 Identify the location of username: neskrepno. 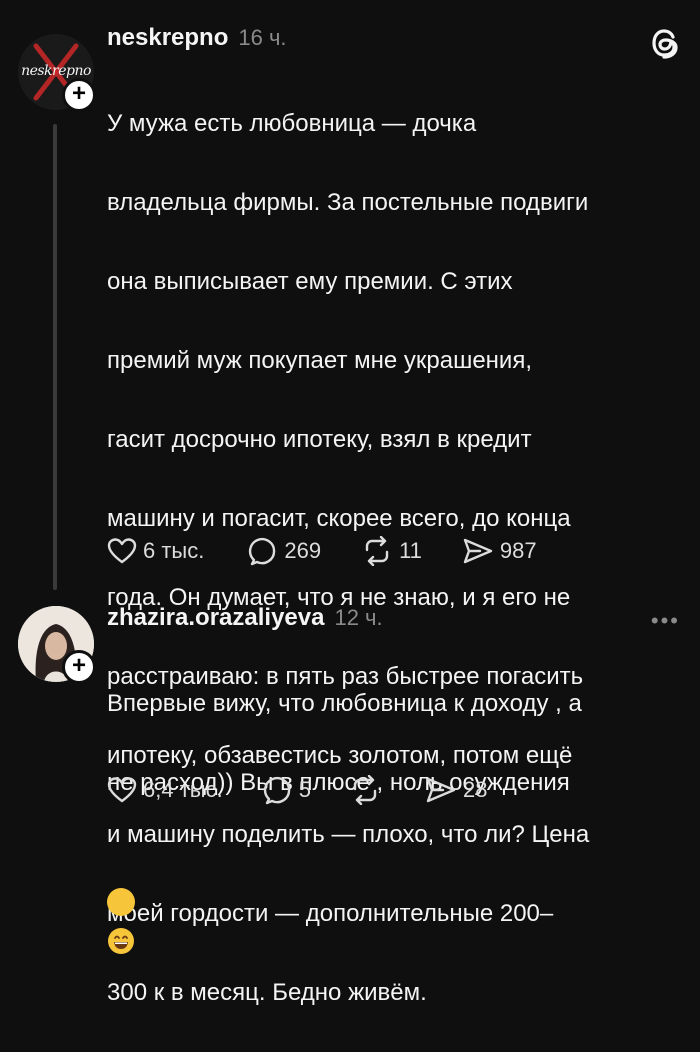
(167, 38).